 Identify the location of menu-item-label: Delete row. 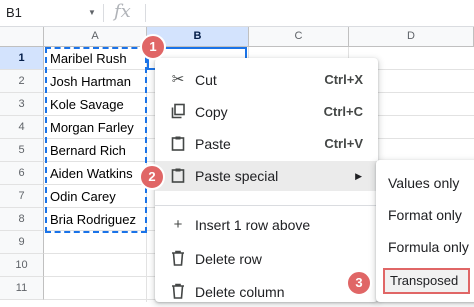
(228, 259).